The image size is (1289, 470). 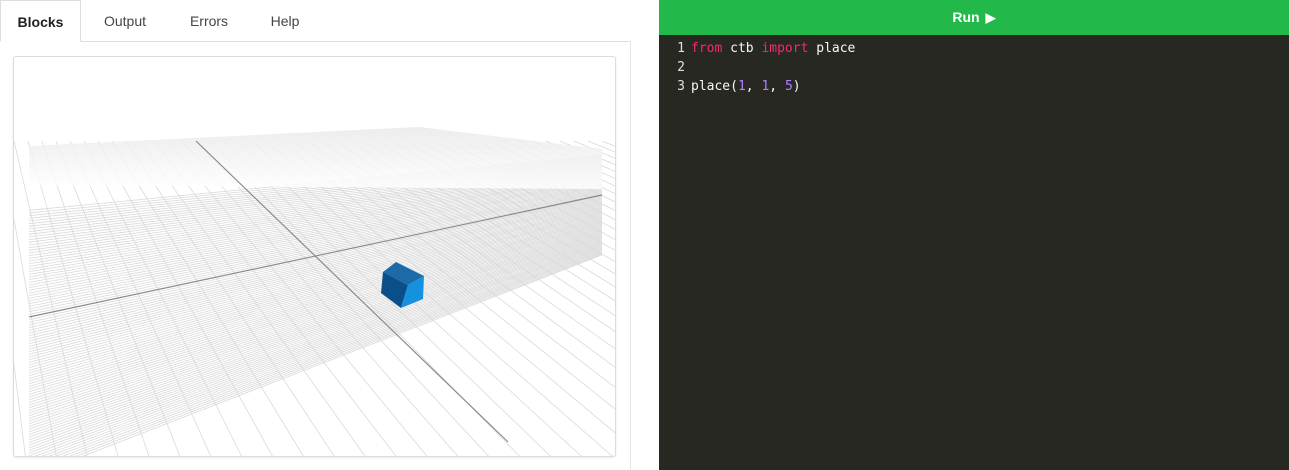 I want to click on function-call: place(, so click(x=714, y=86).